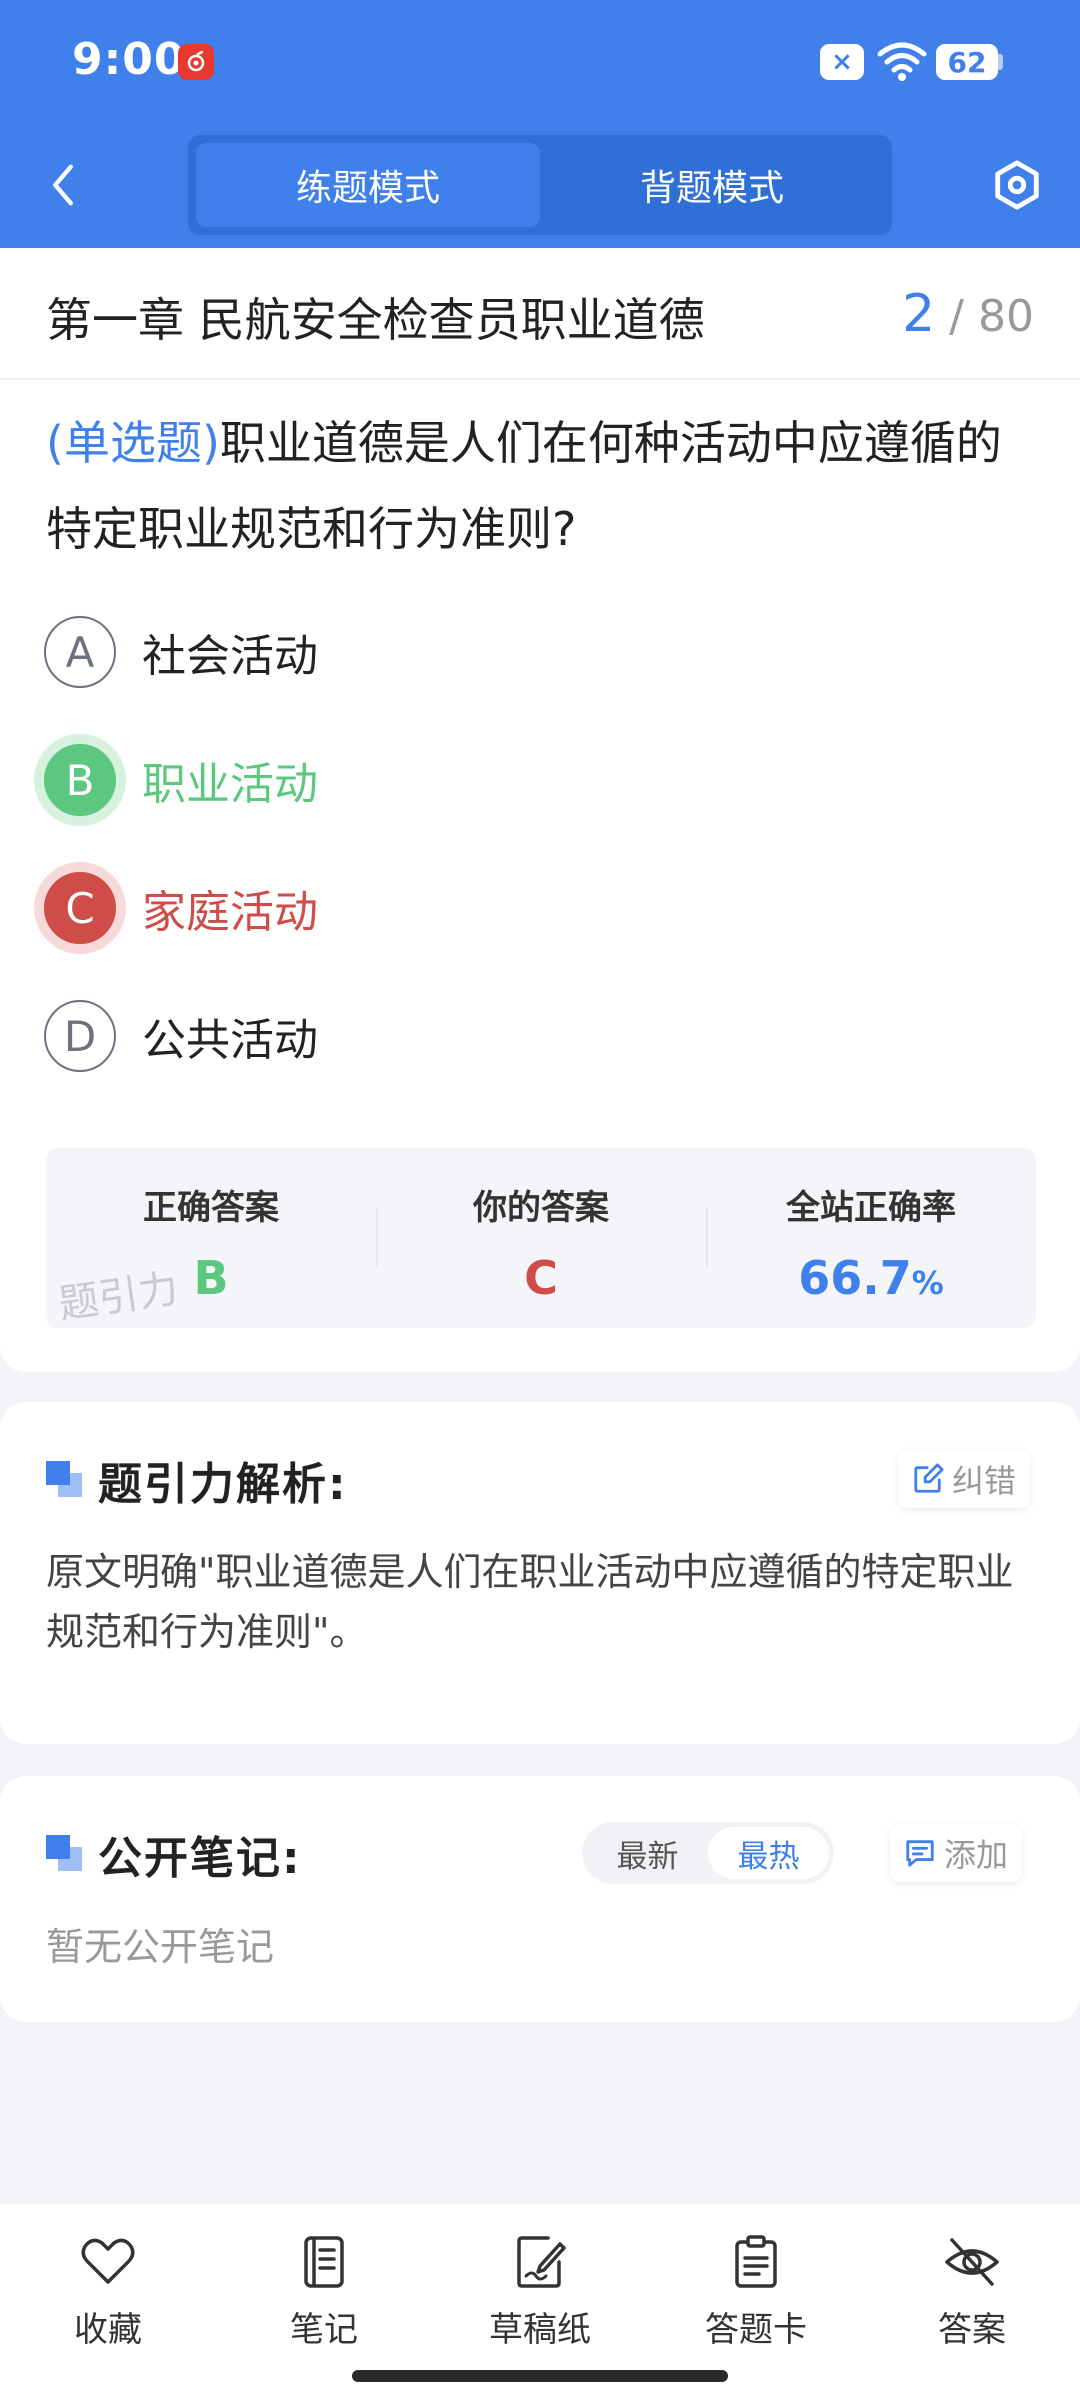 The image size is (1080, 2400). I want to click on public-notes-card: 公开笔记: 最新 最热 添加 暂无公开笔记, so click(540, 1899).